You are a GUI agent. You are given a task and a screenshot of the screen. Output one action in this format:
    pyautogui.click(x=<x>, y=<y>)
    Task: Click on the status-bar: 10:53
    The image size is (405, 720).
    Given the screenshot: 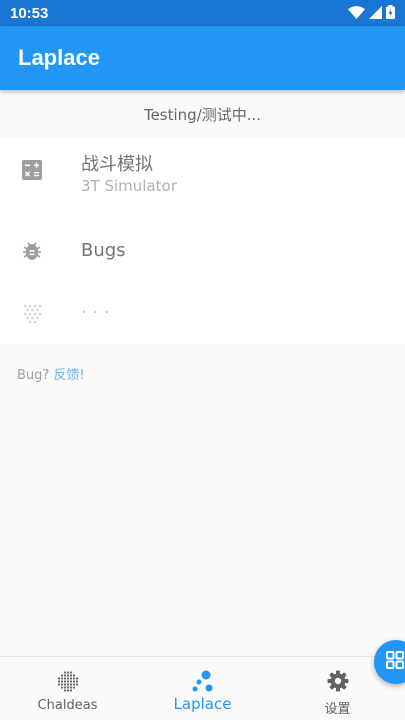 What is the action you would take?
    pyautogui.click(x=202, y=13)
    